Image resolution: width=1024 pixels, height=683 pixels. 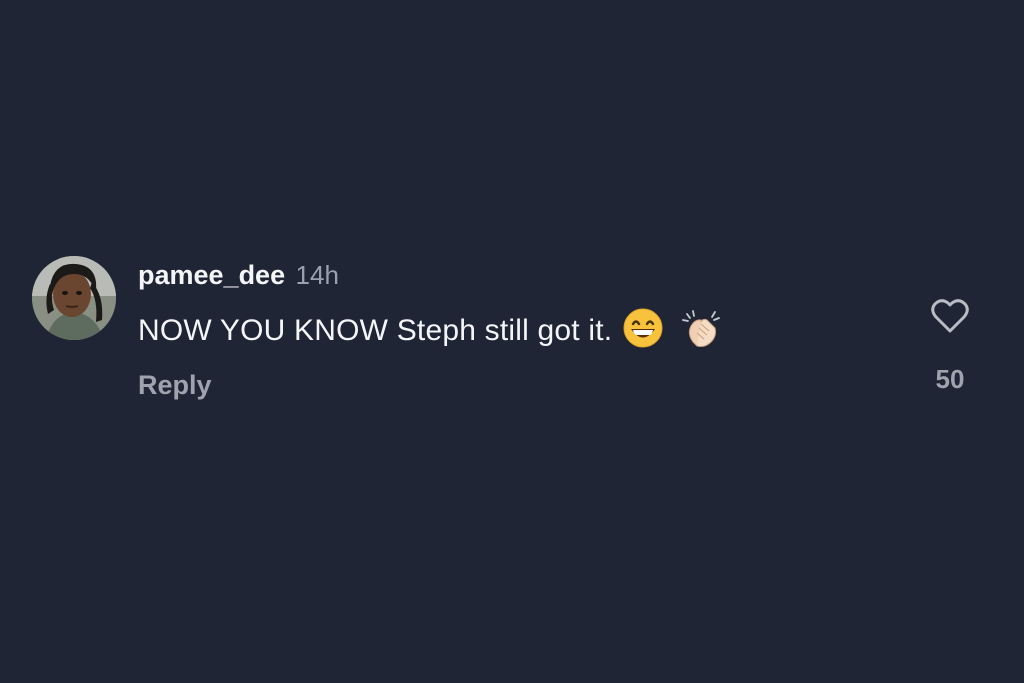 I want to click on like-section: 50, so click(x=950, y=344).